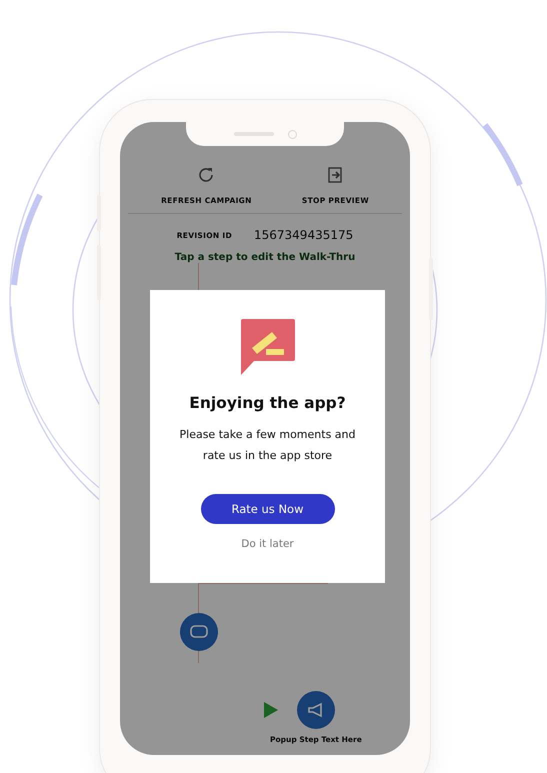 The image size is (547, 773). What do you see at coordinates (267, 509) in the screenshot?
I see `rate-now-button: Rate us Now` at bounding box center [267, 509].